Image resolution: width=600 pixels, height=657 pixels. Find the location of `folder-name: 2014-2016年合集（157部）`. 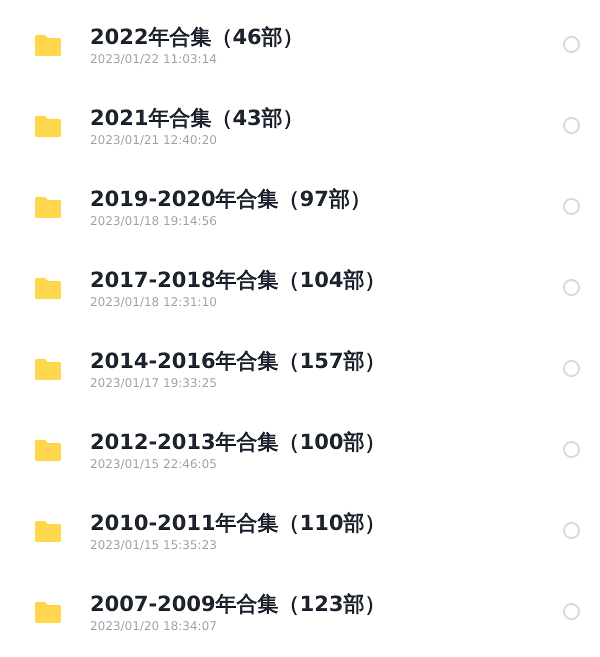

folder-name: 2014-2016年合集（157部） is located at coordinates (238, 361).